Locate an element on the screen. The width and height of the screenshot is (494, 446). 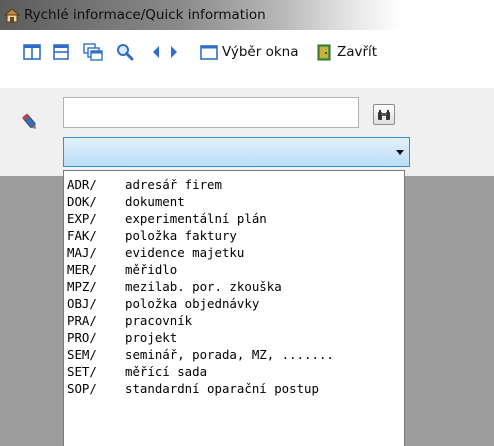
list-item: EXP/experimentální plán is located at coordinates (234, 219).